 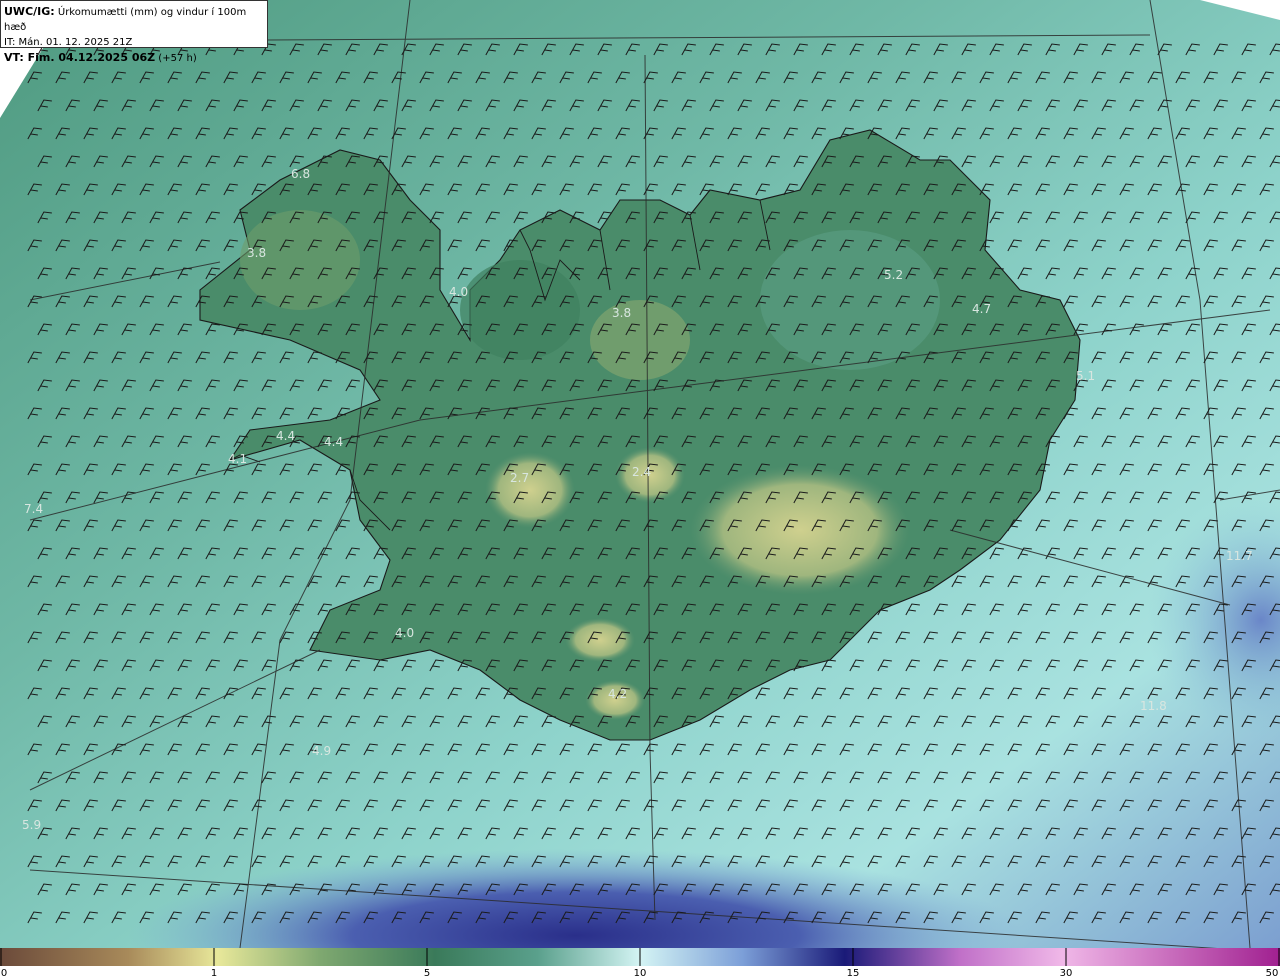 What do you see at coordinates (640, 963) in the screenshot?
I see `colorbar: 0 1 5 10 15 30 50` at bounding box center [640, 963].